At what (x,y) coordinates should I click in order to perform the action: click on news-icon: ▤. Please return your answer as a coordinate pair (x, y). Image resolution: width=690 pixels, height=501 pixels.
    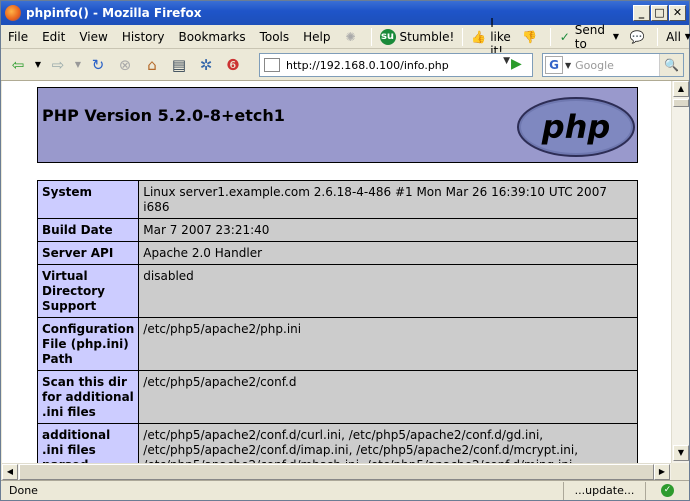
    Looking at the image, I should click on (179, 65).